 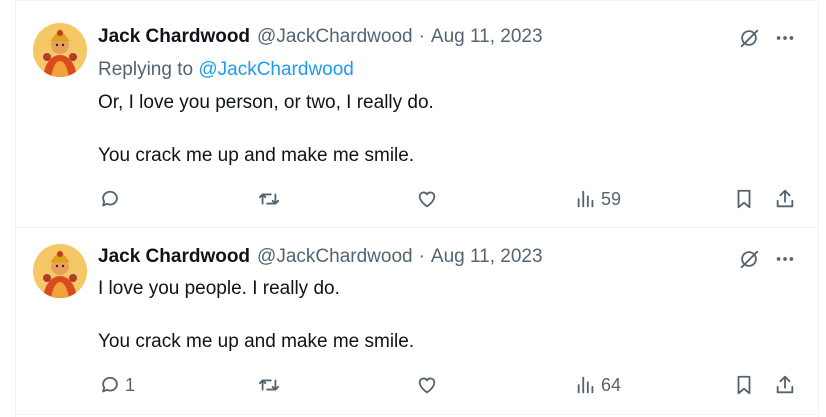 I want to click on reply-button, so click(x=112, y=199).